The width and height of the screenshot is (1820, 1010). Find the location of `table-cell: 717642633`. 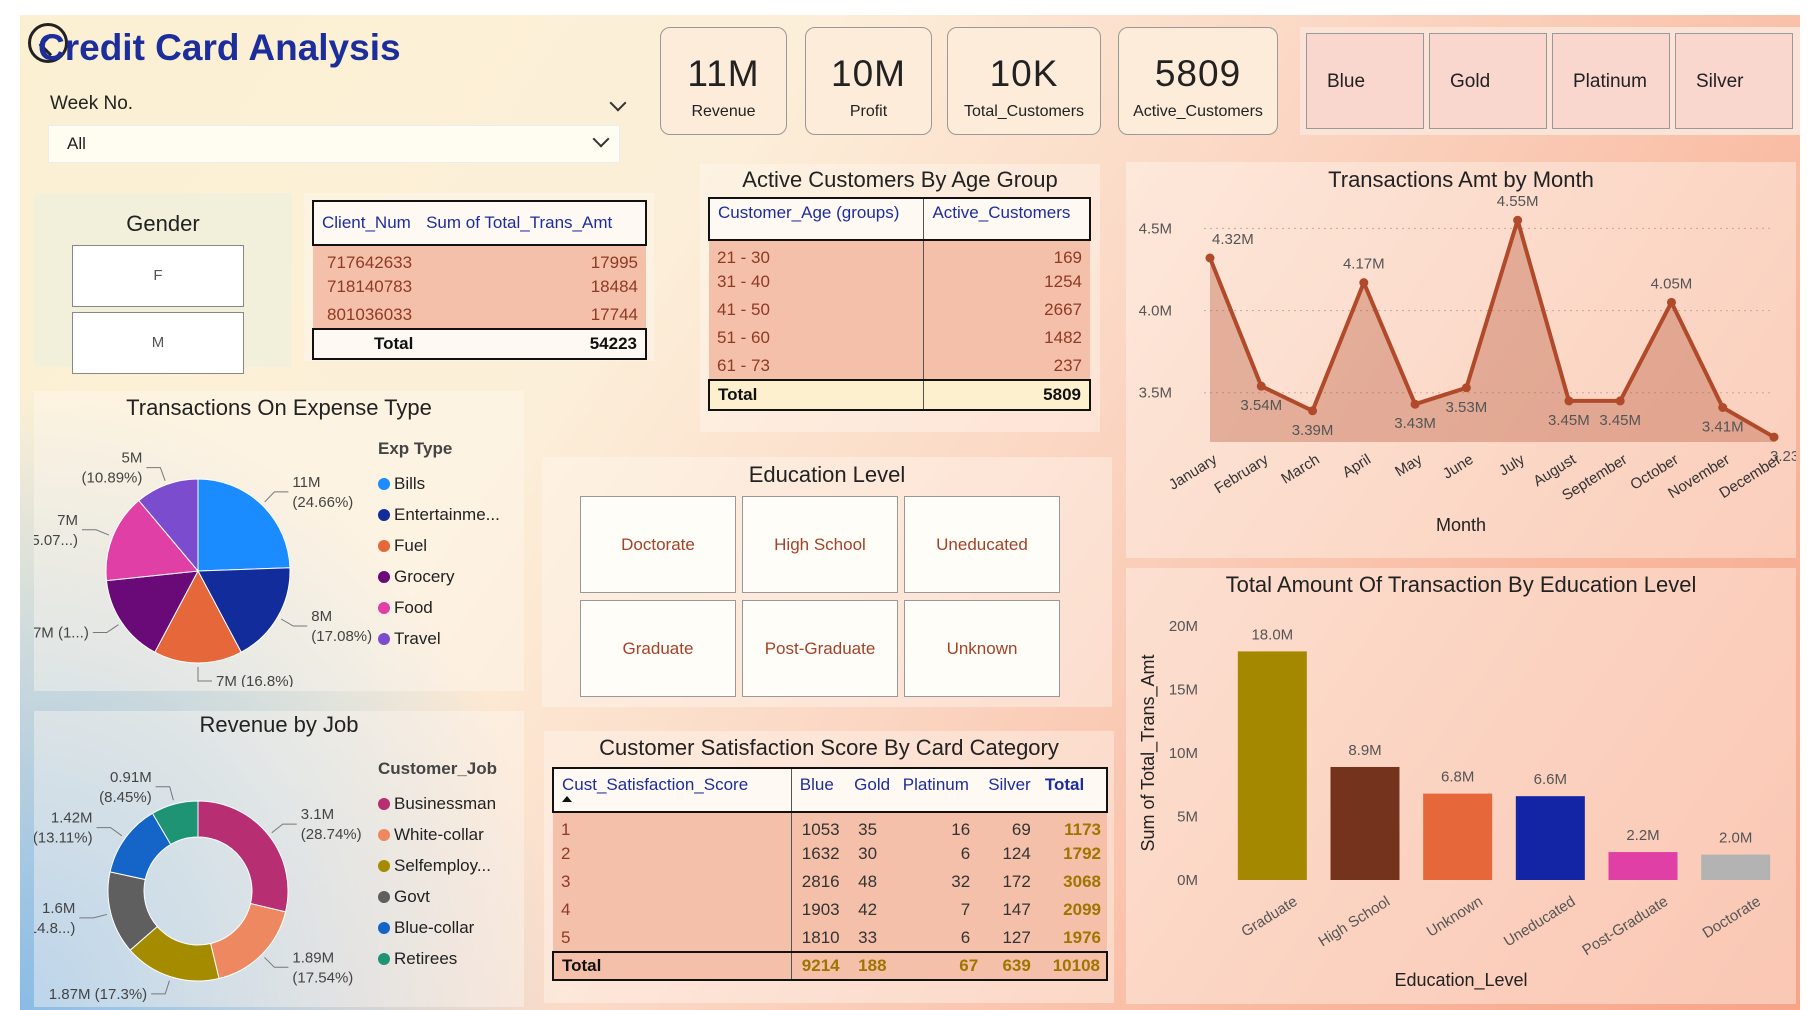

table-cell: 717642633 is located at coordinates (370, 262).